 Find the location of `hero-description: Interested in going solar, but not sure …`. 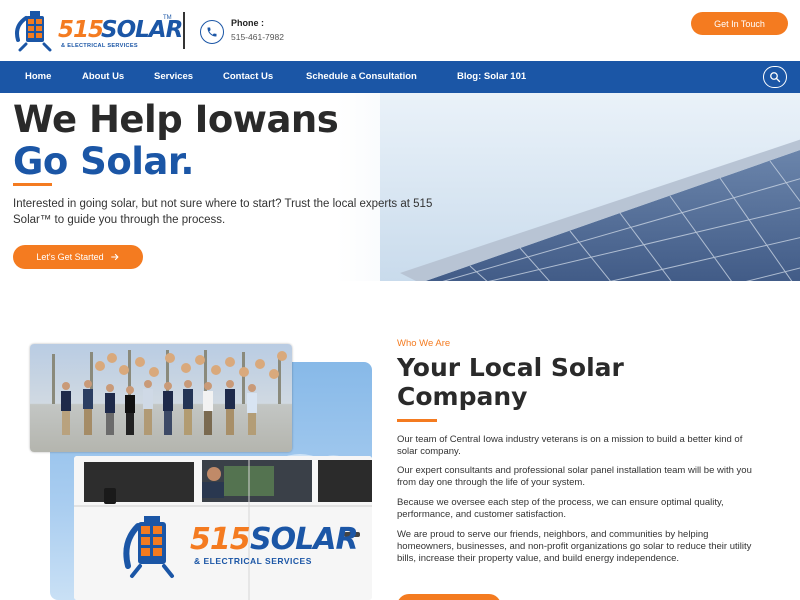

hero-description: Interested in going solar, but not sure … is located at coordinates (223, 212).